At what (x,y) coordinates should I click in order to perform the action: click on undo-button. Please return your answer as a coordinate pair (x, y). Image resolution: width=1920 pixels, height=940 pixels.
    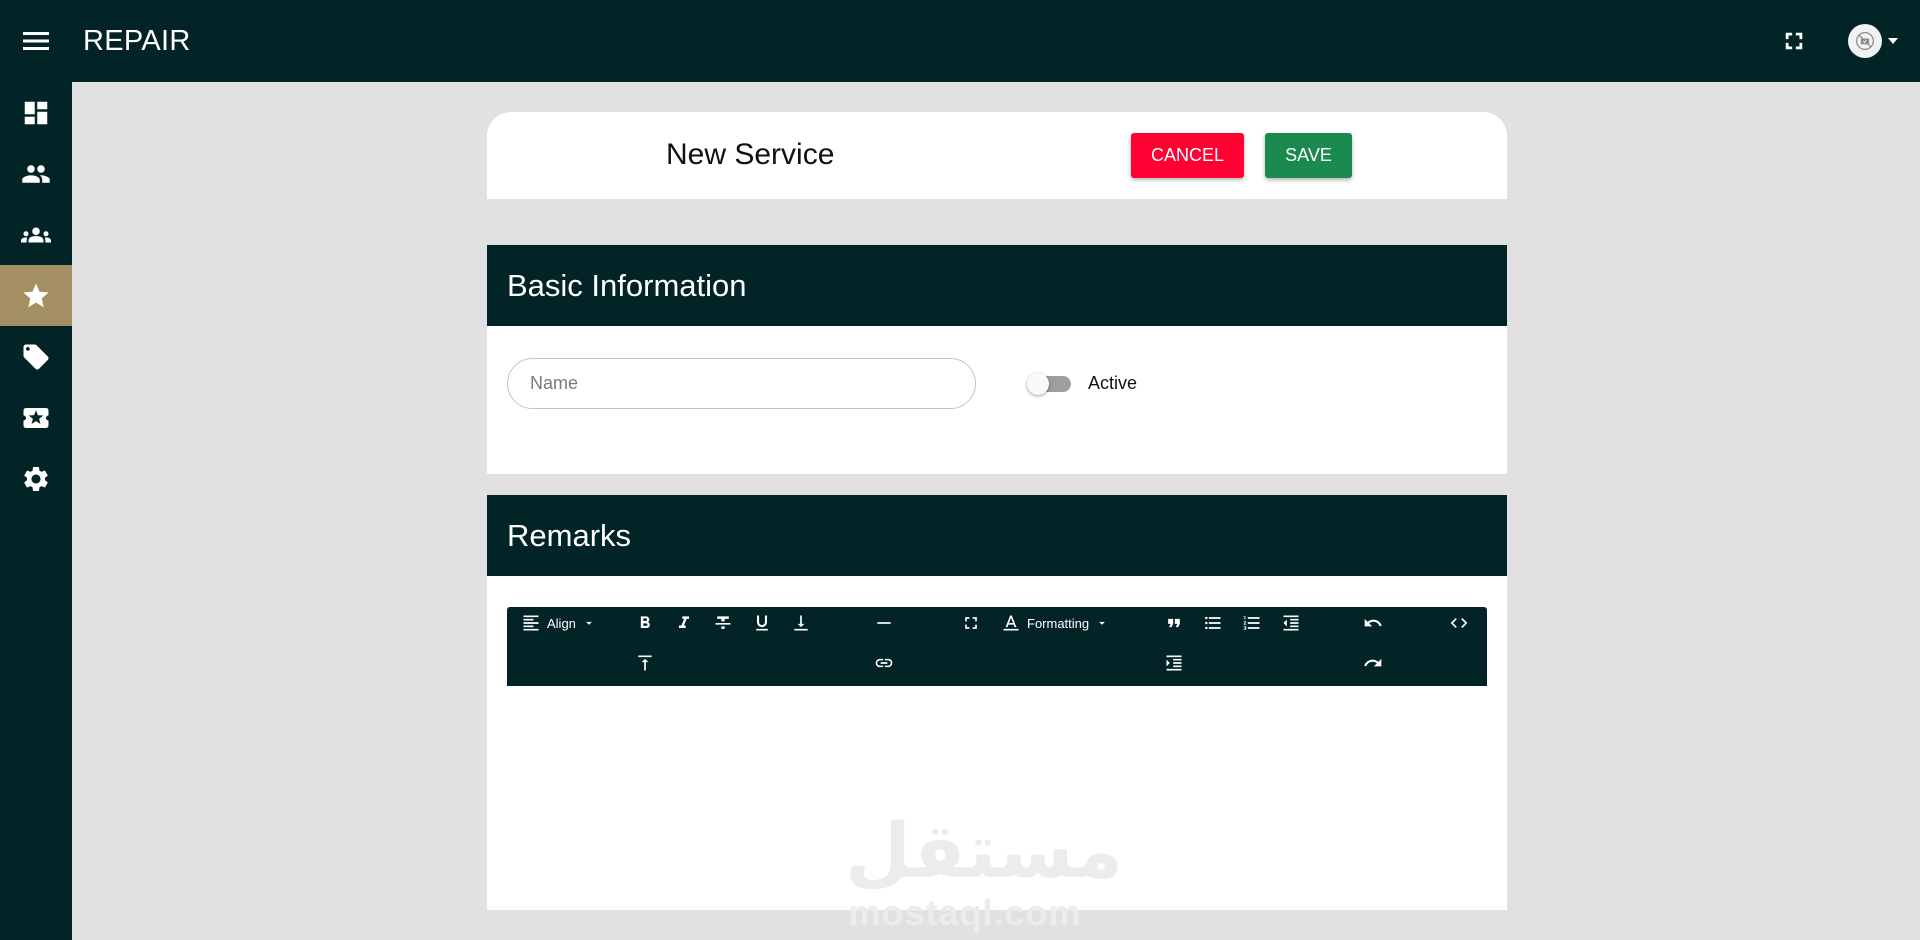
    Looking at the image, I should click on (1373, 623).